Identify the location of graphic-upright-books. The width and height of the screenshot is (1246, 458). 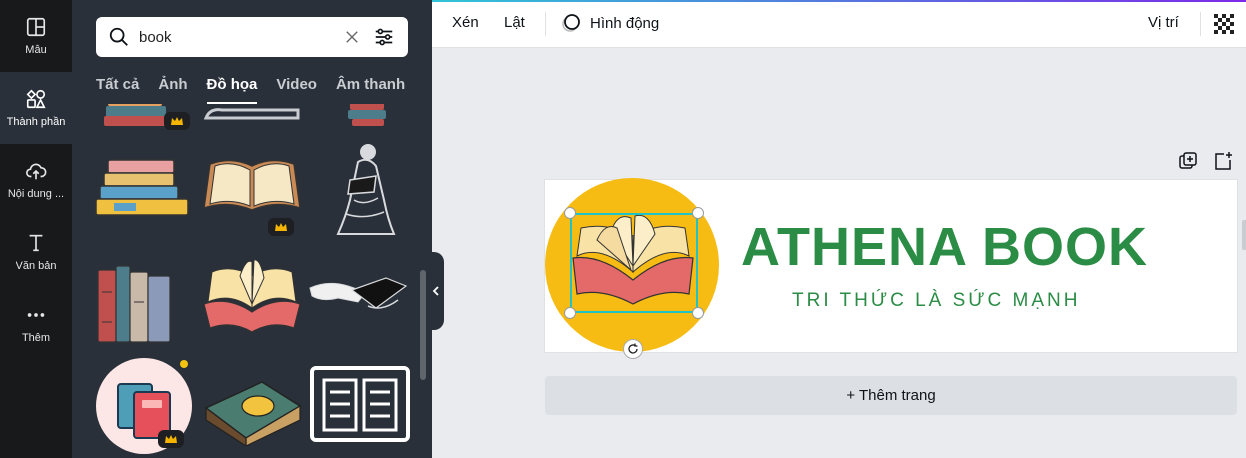
(144, 303).